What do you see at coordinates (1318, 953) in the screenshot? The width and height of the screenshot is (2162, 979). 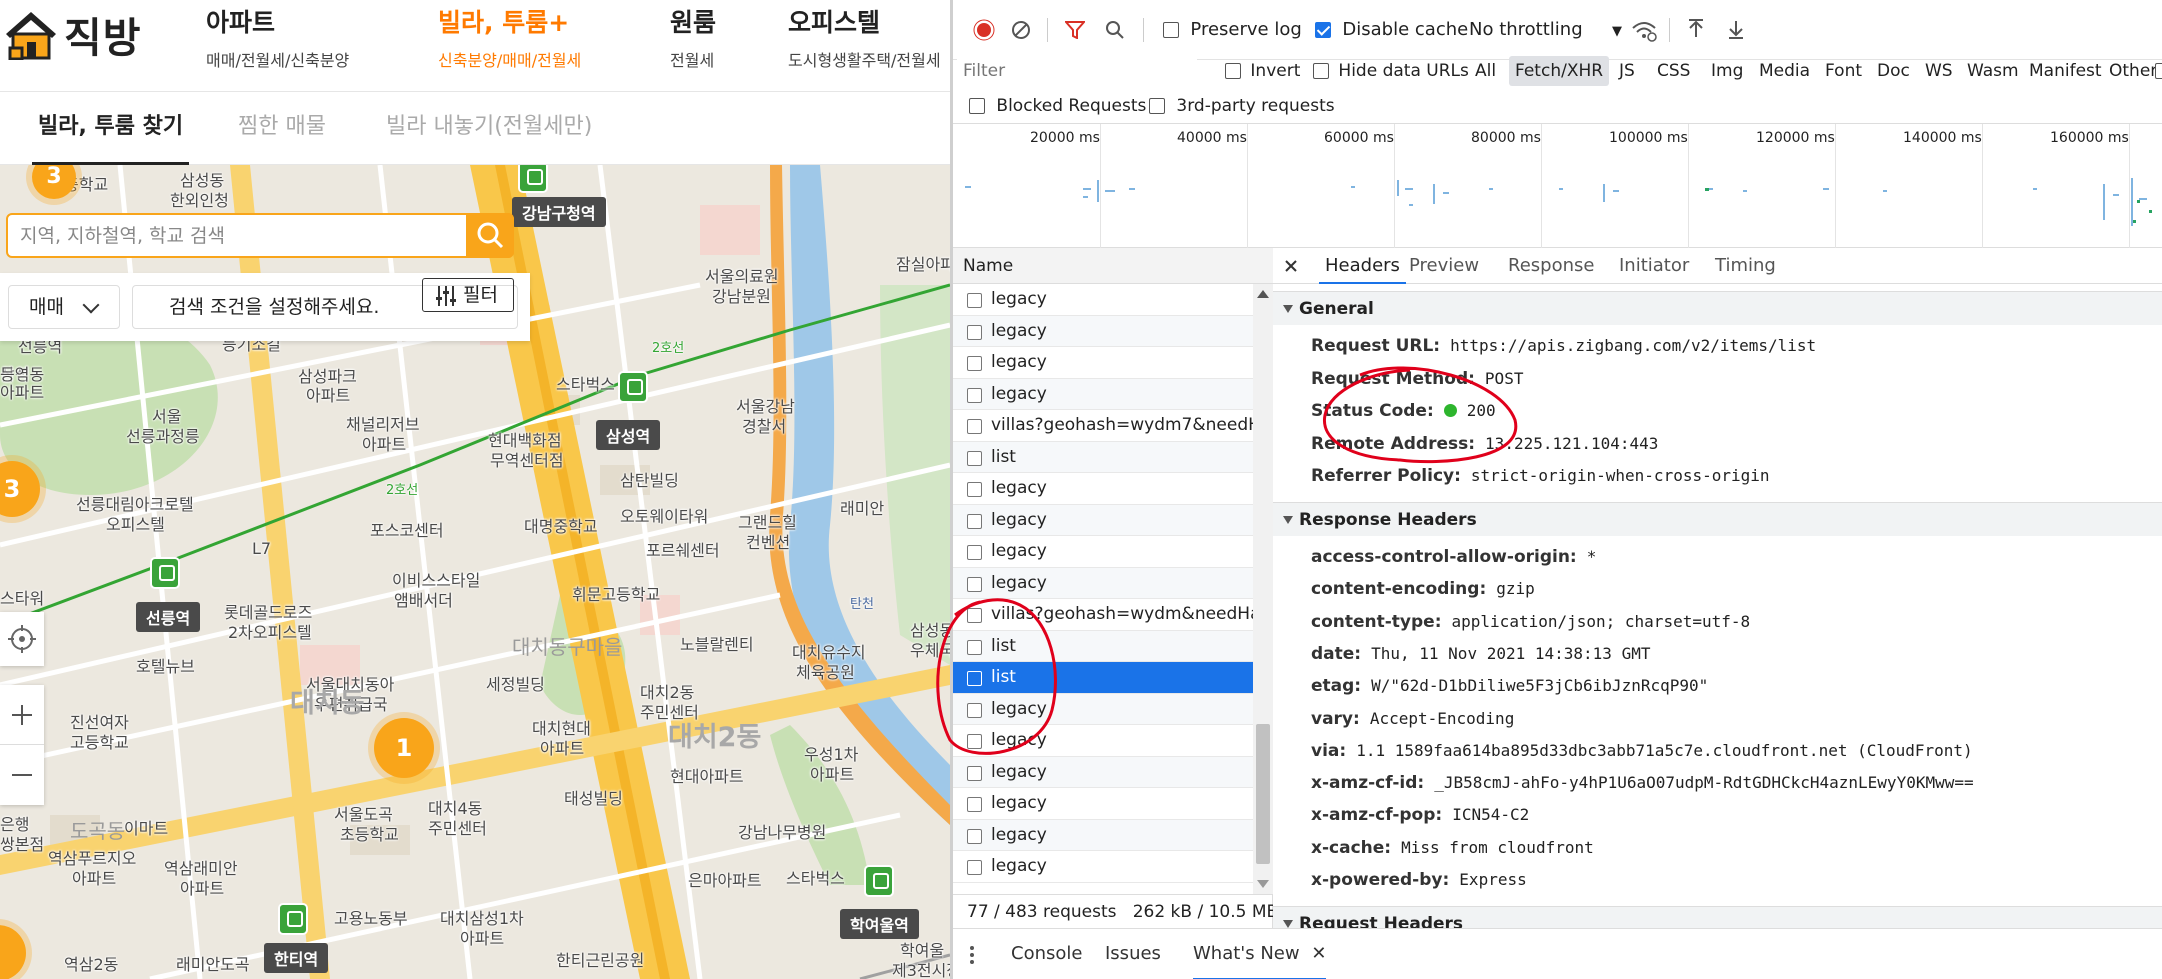 I see `close-icon: ✕` at bounding box center [1318, 953].